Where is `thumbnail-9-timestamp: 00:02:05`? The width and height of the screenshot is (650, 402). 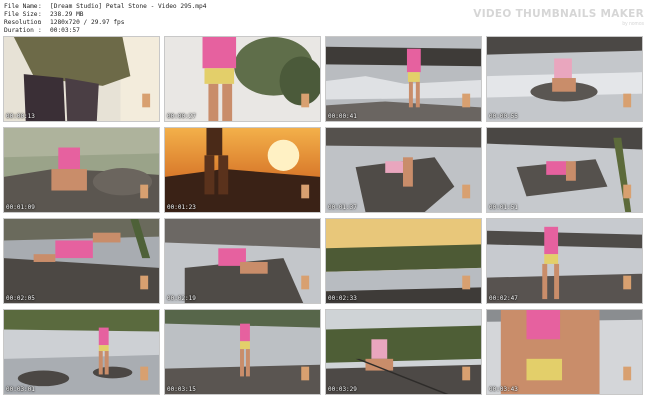
thumbnail-9-timestamp: 00:02:05 is located at coordinates (20, 298).